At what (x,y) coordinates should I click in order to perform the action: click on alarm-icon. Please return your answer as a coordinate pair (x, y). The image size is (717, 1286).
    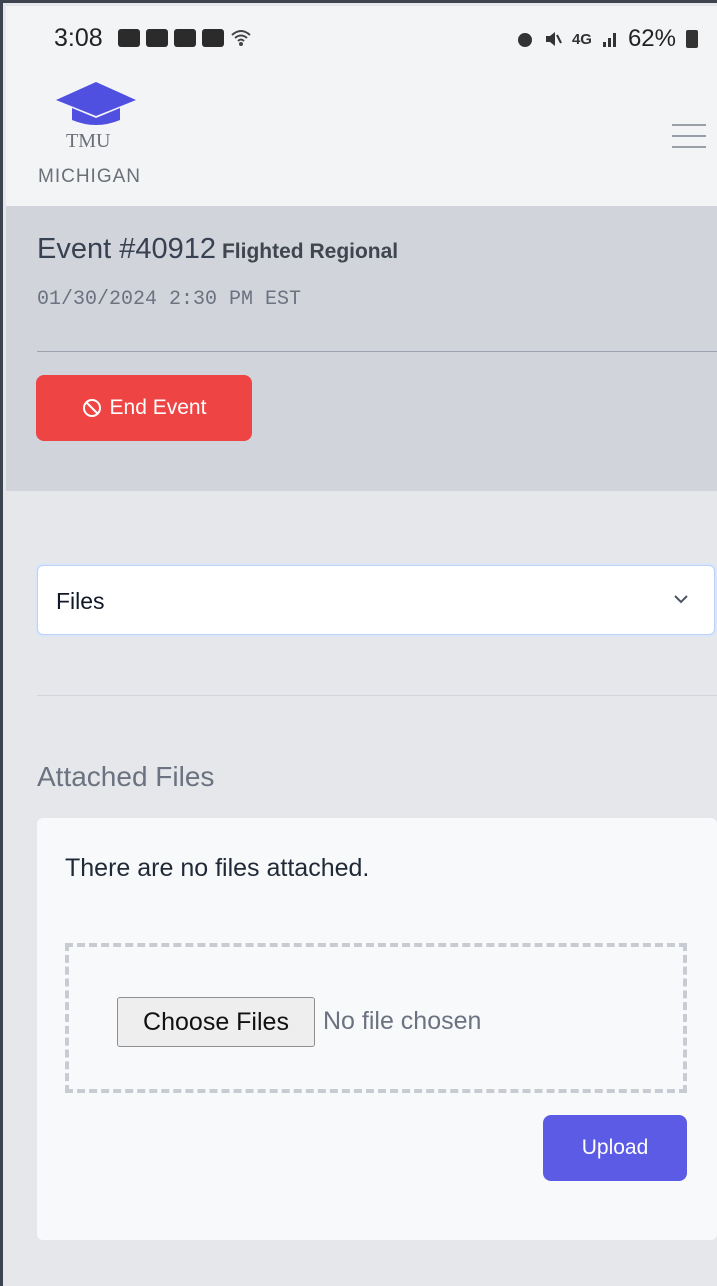
    Looking at the image, I should click on (524, 40).